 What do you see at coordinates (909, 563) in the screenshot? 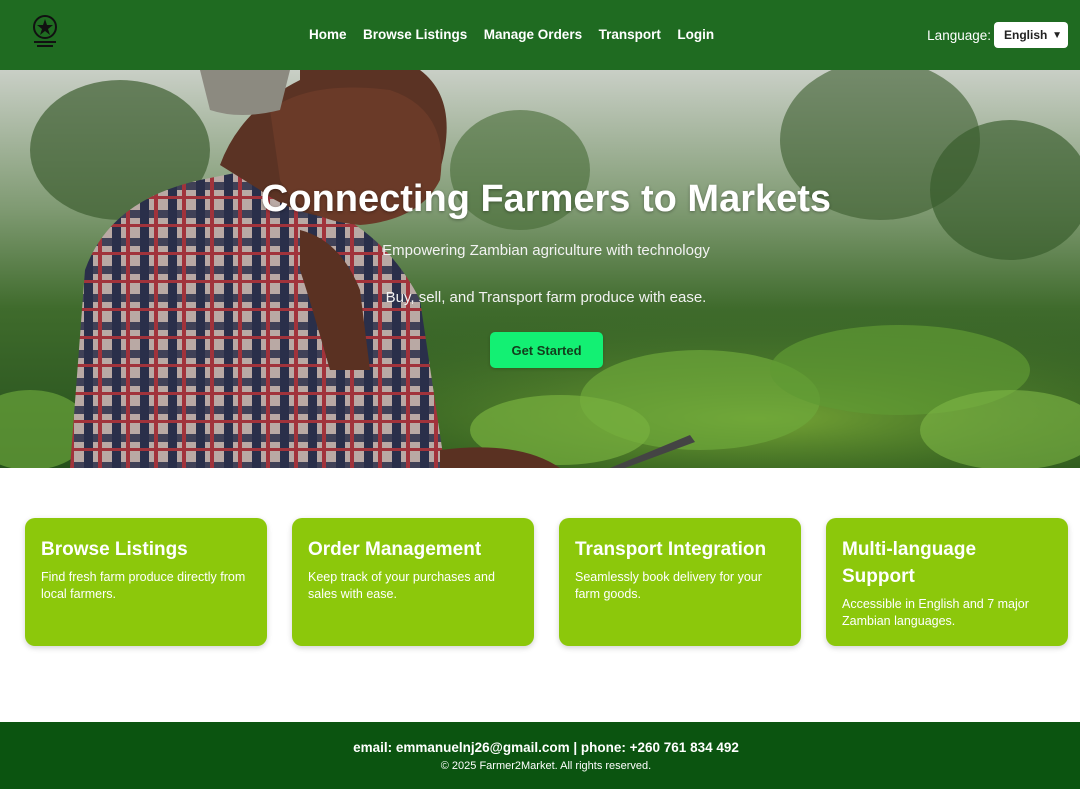
I see `feature-title: Multi-language Support` at bounding box center [909, 563].